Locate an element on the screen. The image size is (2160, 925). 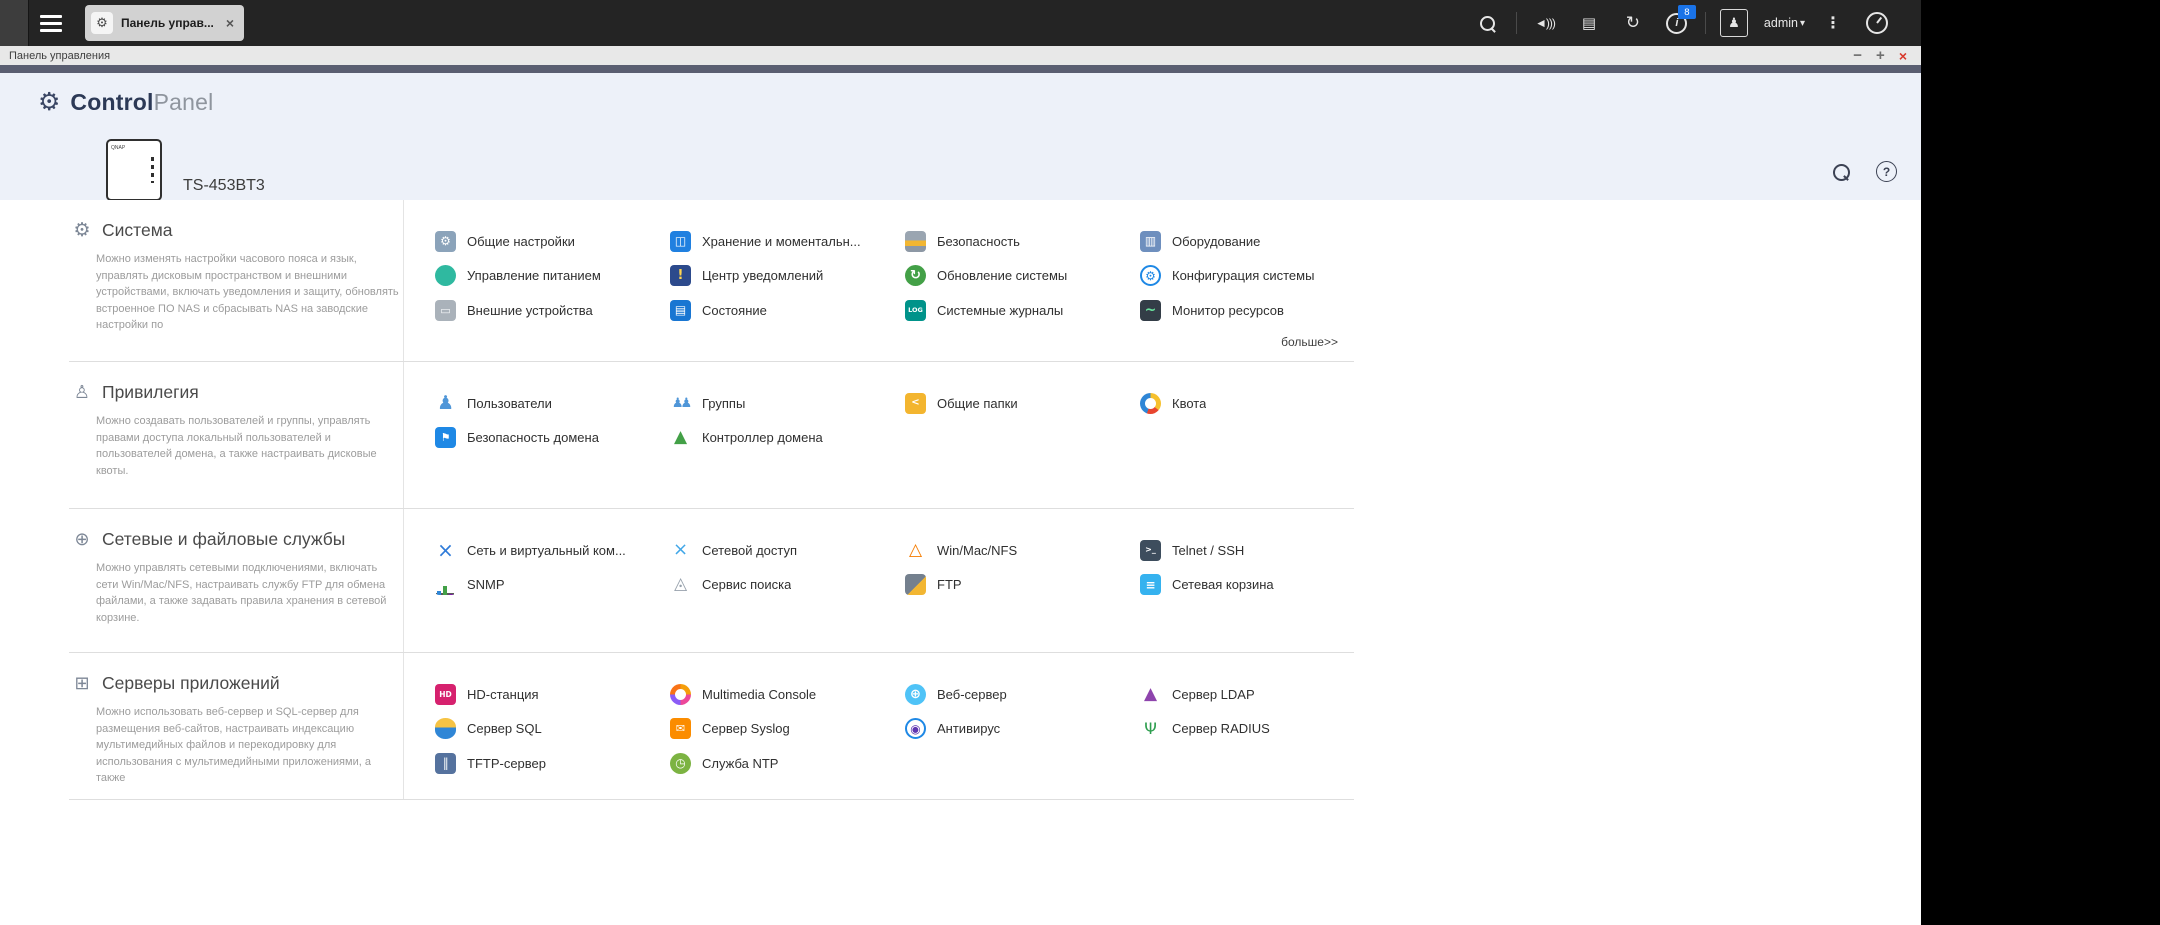
more-link: больше>> is located at coordinates (1309, 342).